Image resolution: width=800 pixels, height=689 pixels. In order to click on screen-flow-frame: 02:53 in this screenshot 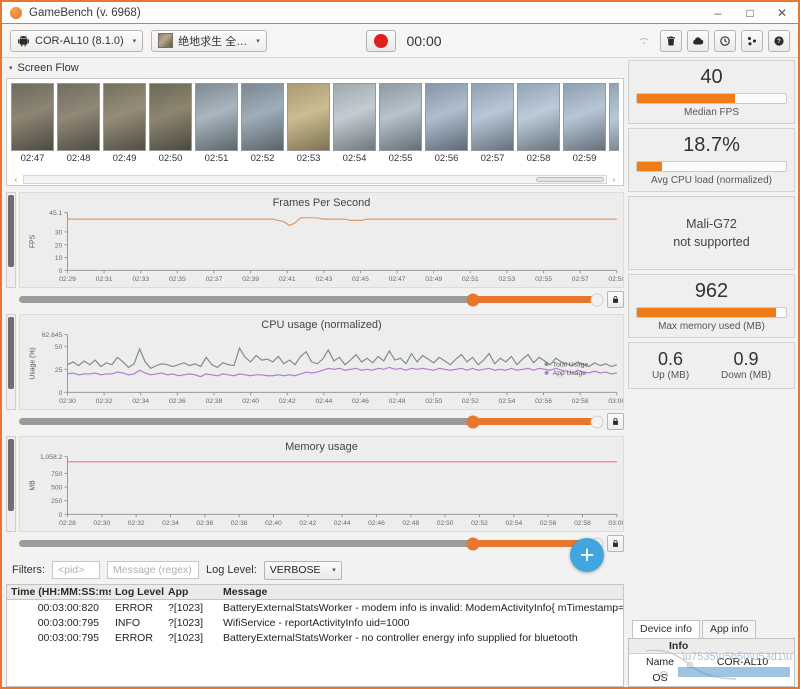, I will do `click(308, 128)`.